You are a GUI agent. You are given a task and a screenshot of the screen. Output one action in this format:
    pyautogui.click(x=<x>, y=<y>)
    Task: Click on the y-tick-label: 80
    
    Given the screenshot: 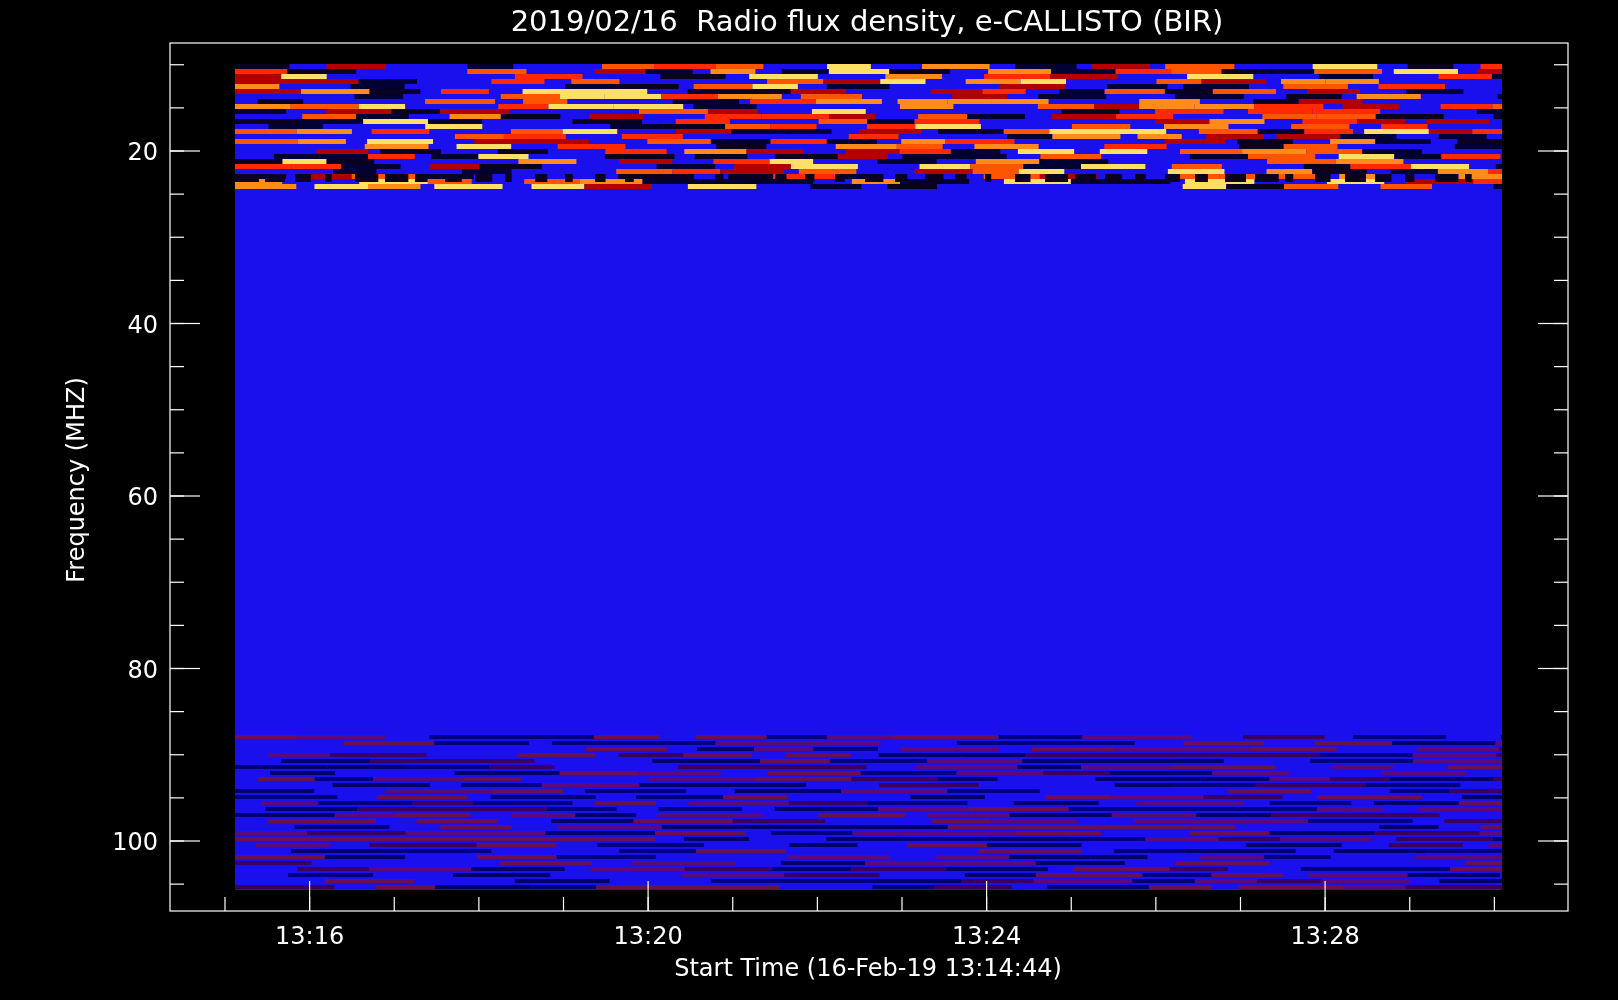 What is the action you would take?
    pyautogui.click(x=142, y=669)
    